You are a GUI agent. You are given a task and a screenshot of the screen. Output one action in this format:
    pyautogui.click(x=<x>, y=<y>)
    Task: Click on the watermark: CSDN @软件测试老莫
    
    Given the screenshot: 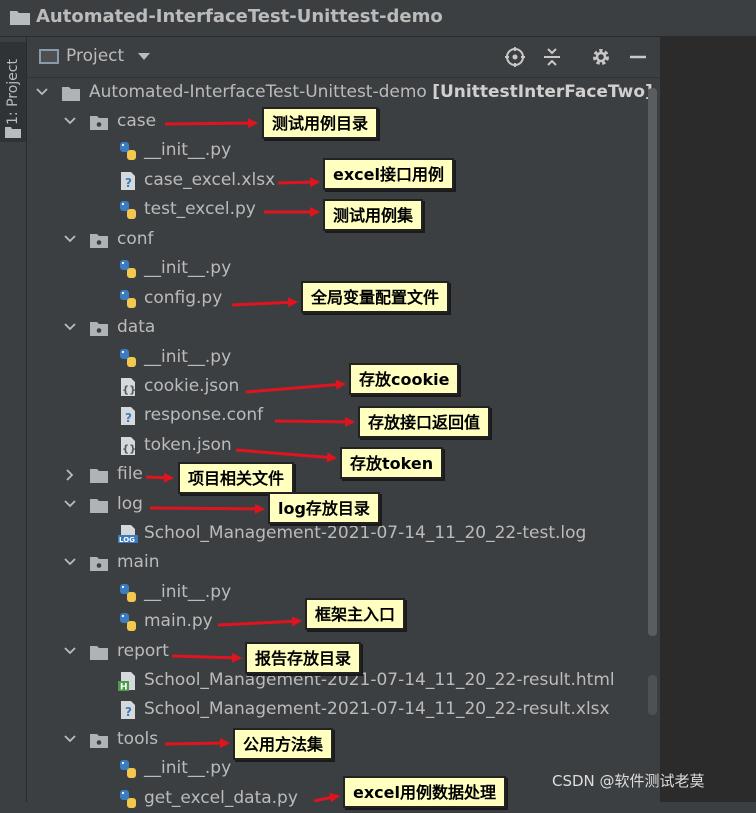 What is the action you would take?
    pyautogui.click(x=628, y=781)
    